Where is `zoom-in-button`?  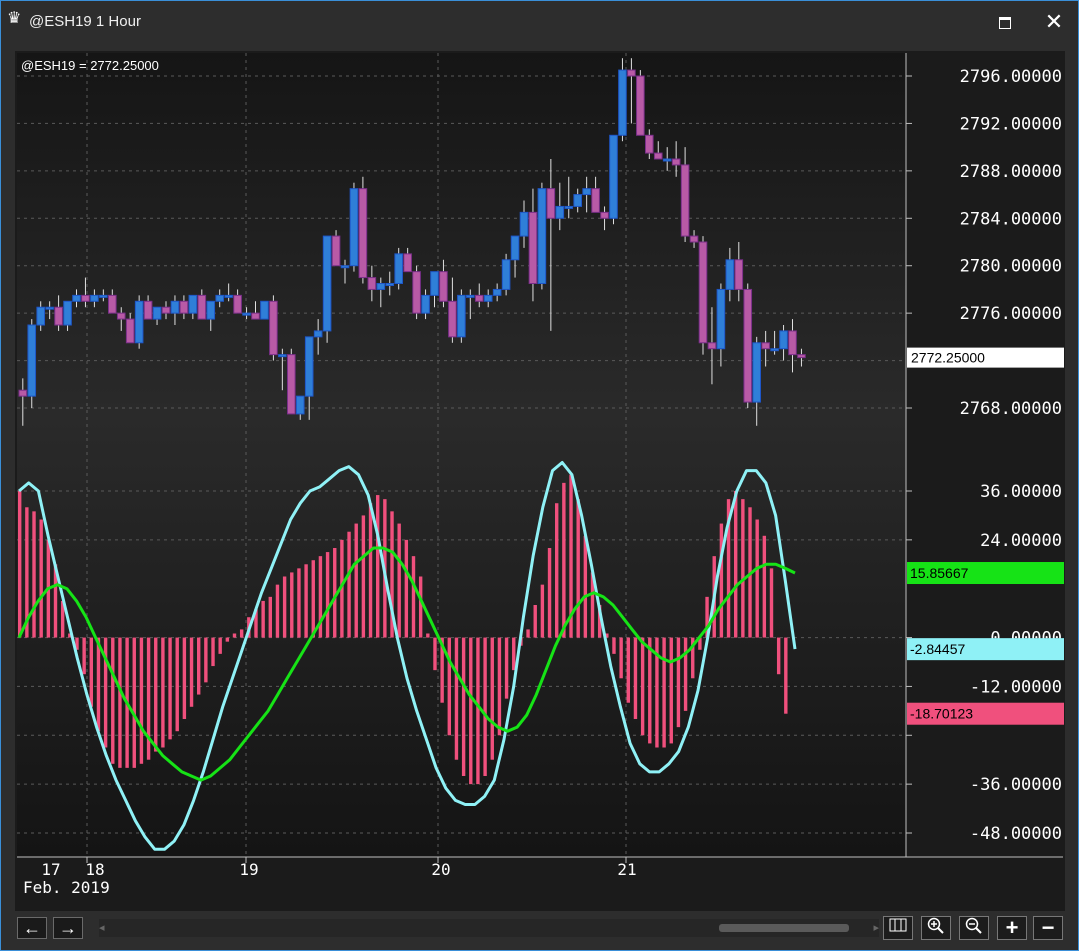 zoom-in-button is located at coordinates (936, 928).